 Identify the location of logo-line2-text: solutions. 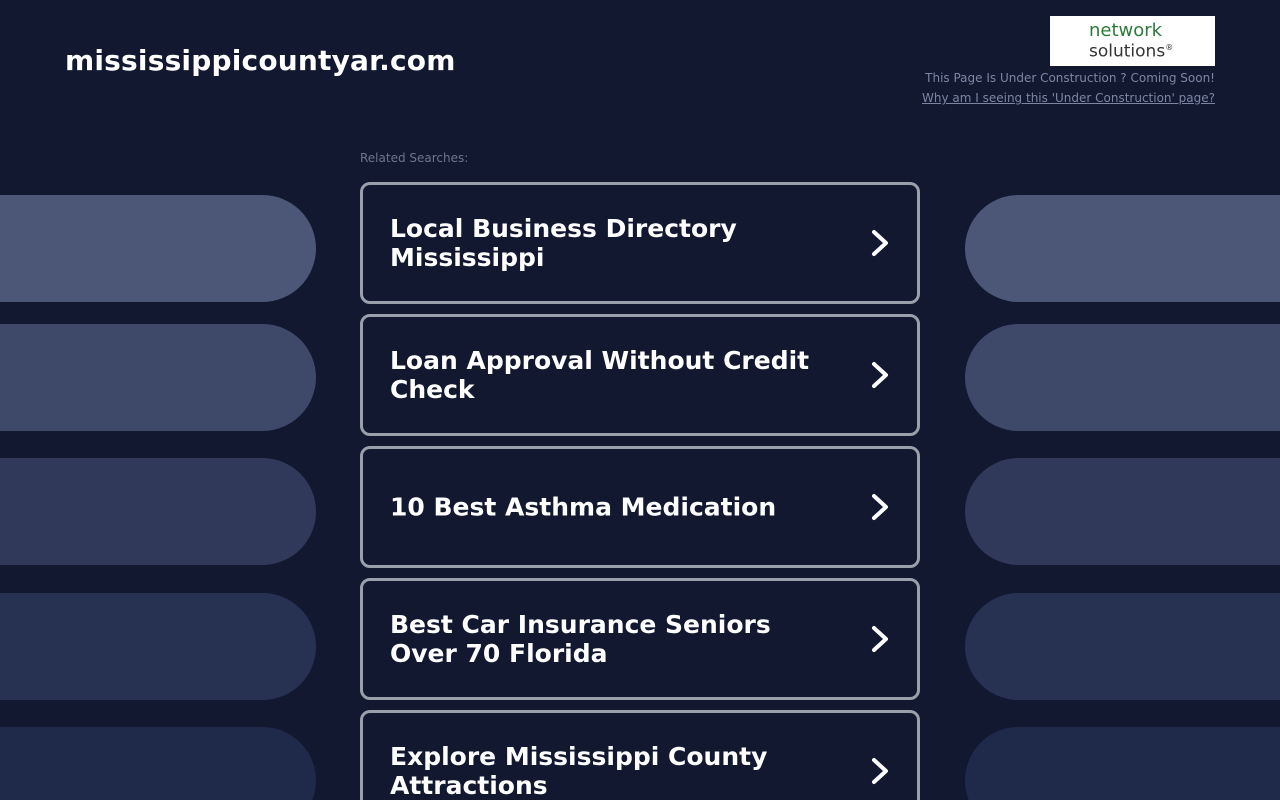
(1127, 51).